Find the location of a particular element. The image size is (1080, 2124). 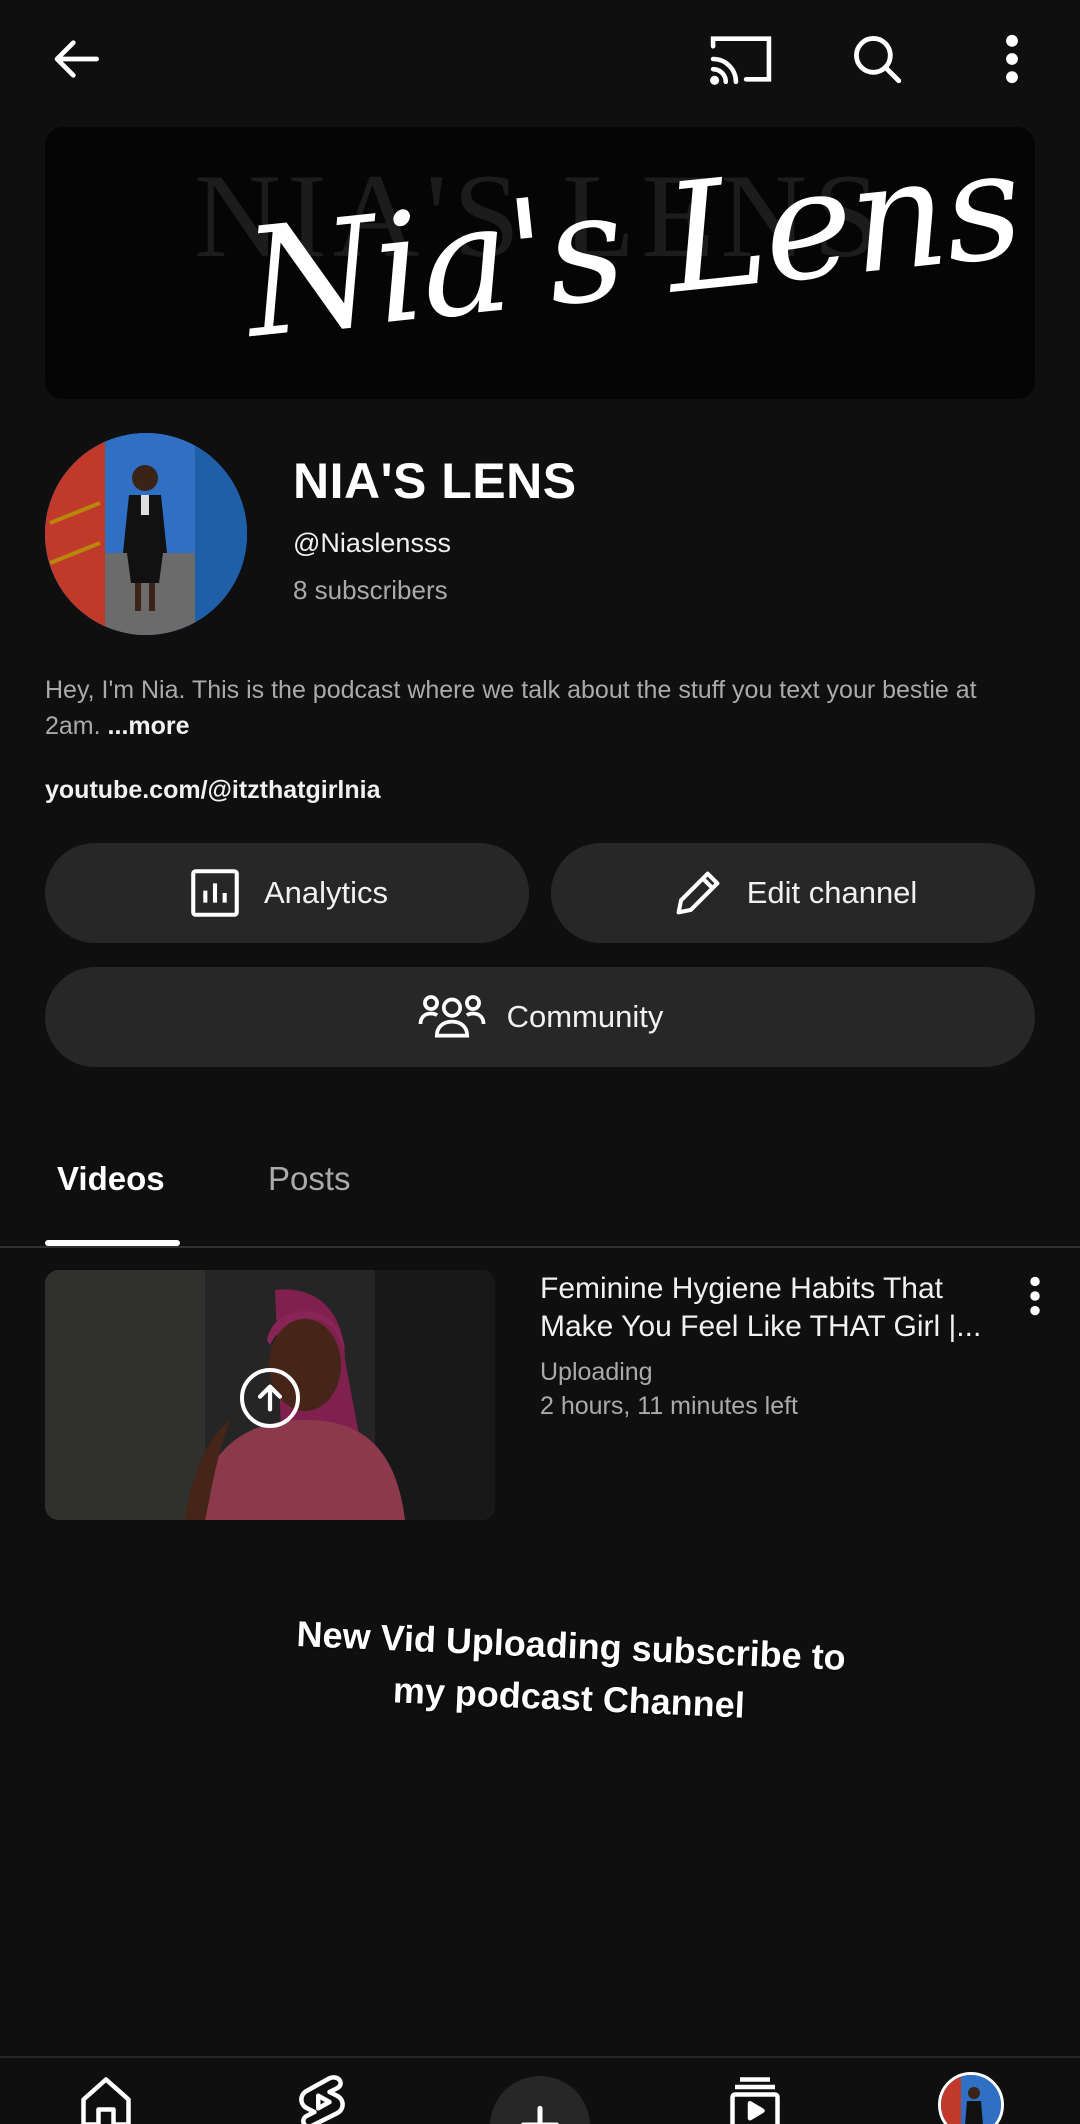

arrow-left-icon is located at coordinates (76, 59).